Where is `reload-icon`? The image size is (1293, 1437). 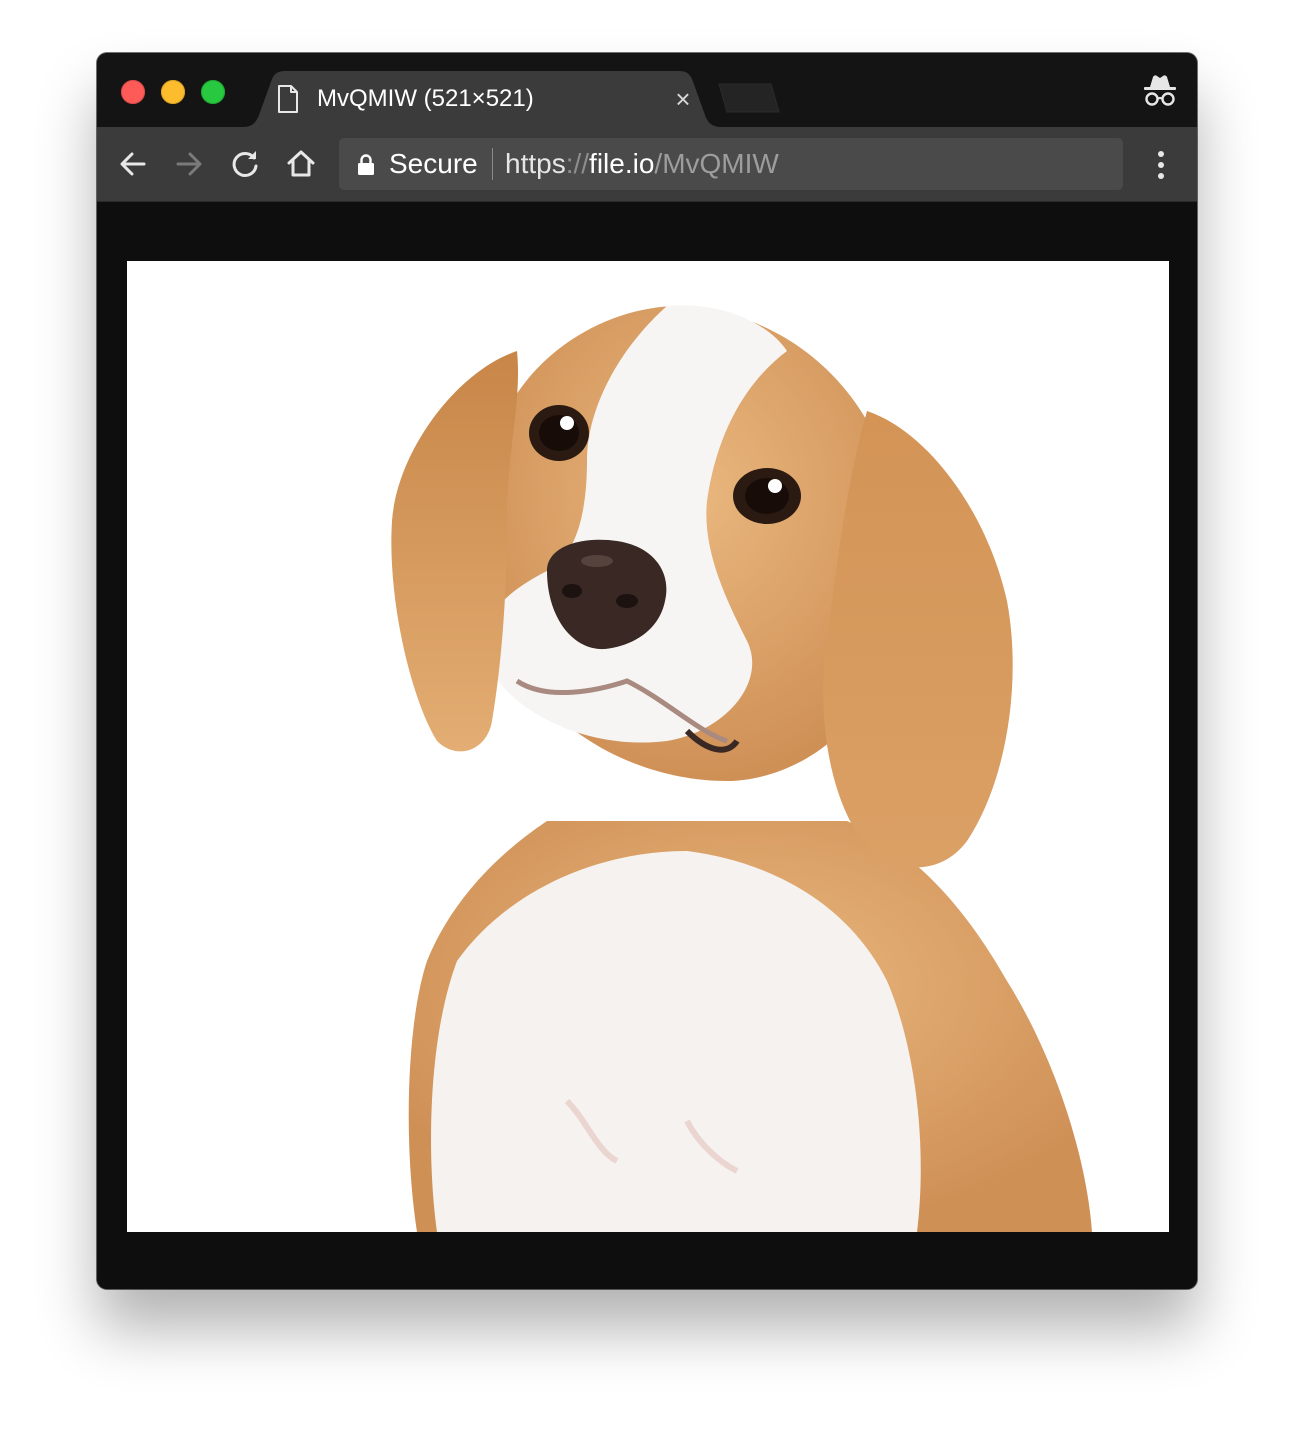
reload-icon is located at coordinates (245, 164).